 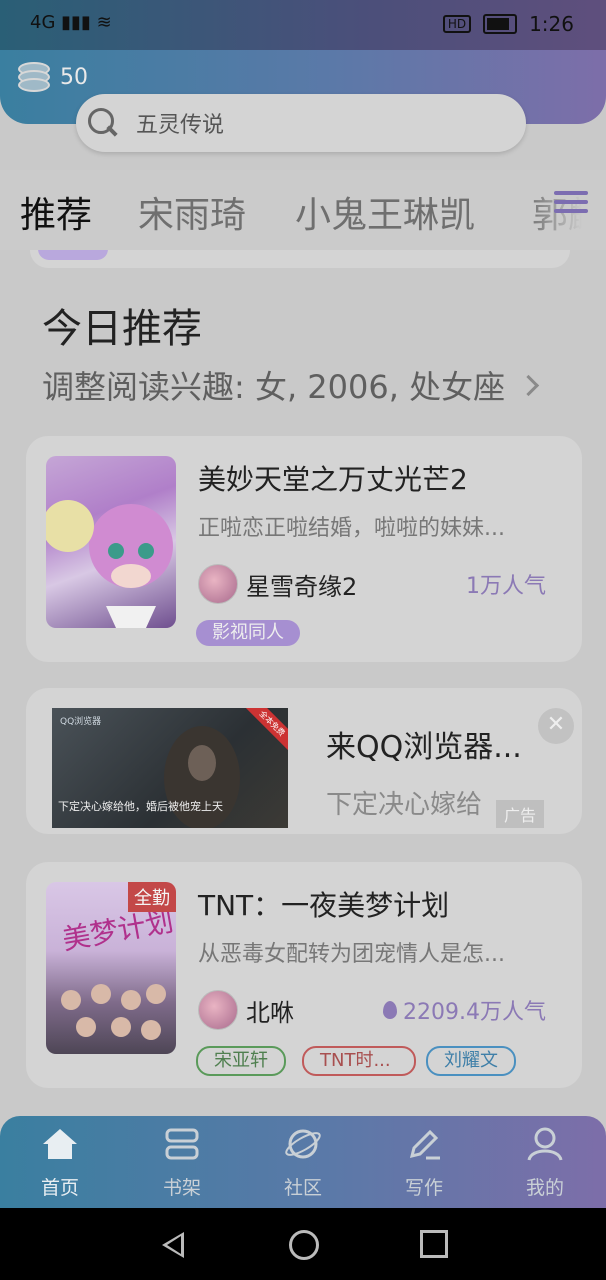 I want to click on planet-icon, so click(x=303, y=1144).